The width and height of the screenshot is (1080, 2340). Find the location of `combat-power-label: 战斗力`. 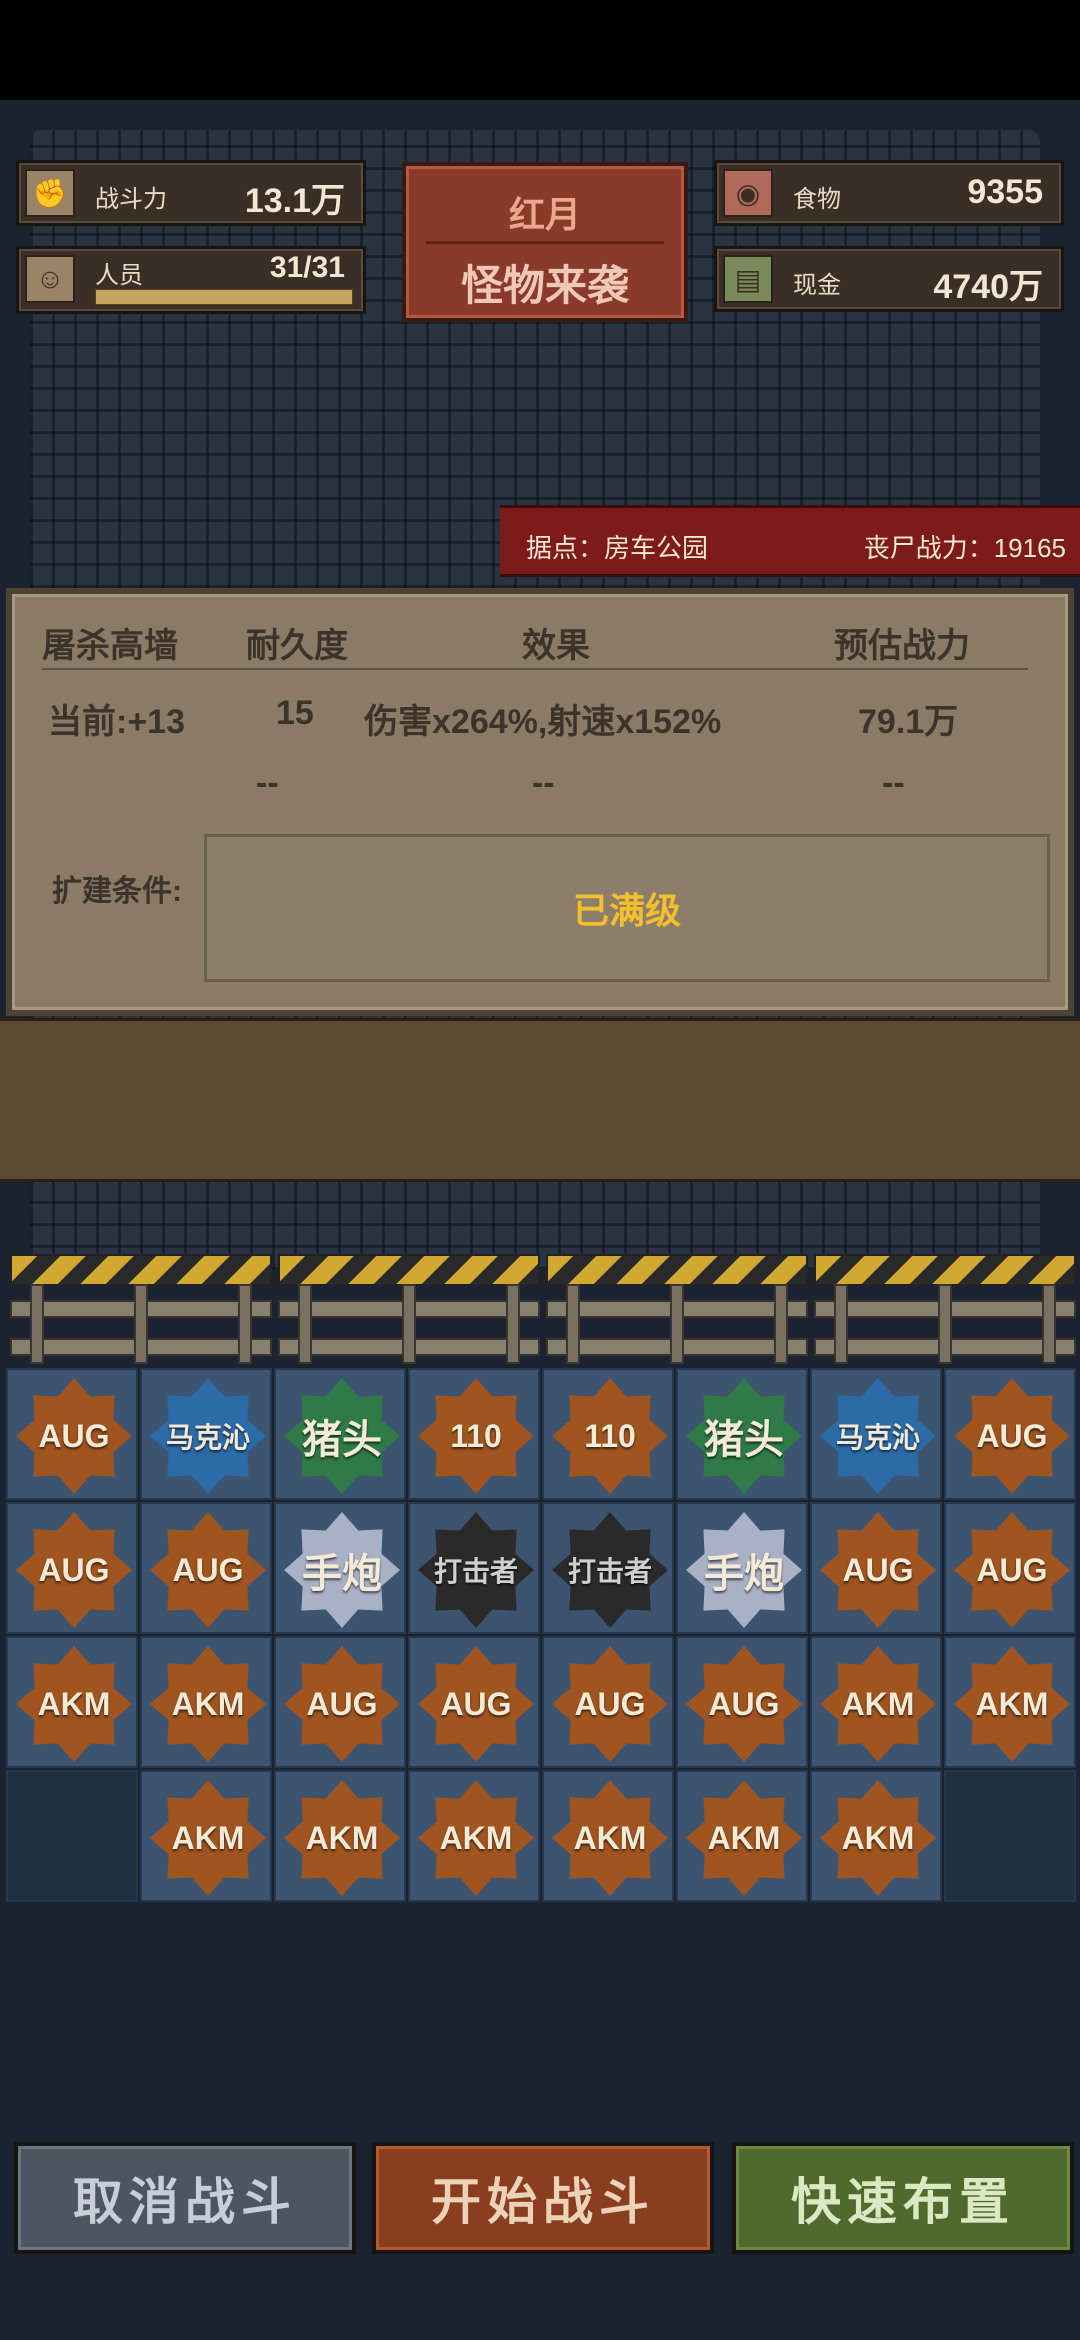

combat-power-label: 战斗力 is located at coordinates (131, 199).